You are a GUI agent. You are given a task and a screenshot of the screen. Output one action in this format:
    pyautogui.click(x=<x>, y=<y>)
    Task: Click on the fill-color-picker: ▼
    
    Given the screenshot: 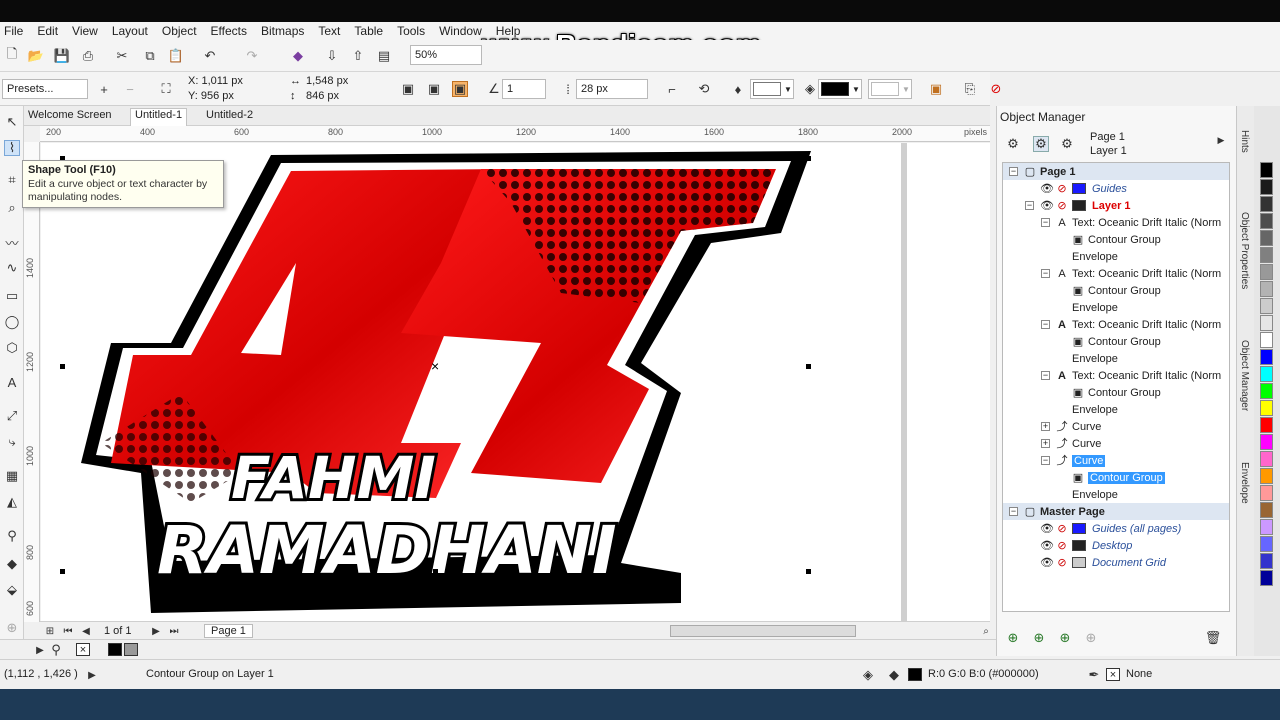 What is the action you would take?
    pyautogui.click(x=840, y=89)
    